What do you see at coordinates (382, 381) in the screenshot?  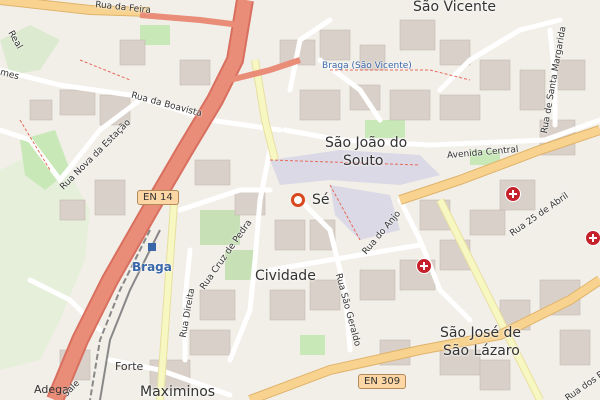 I see `road-shield-en309: EN 309` at bounding box center [382, 381].